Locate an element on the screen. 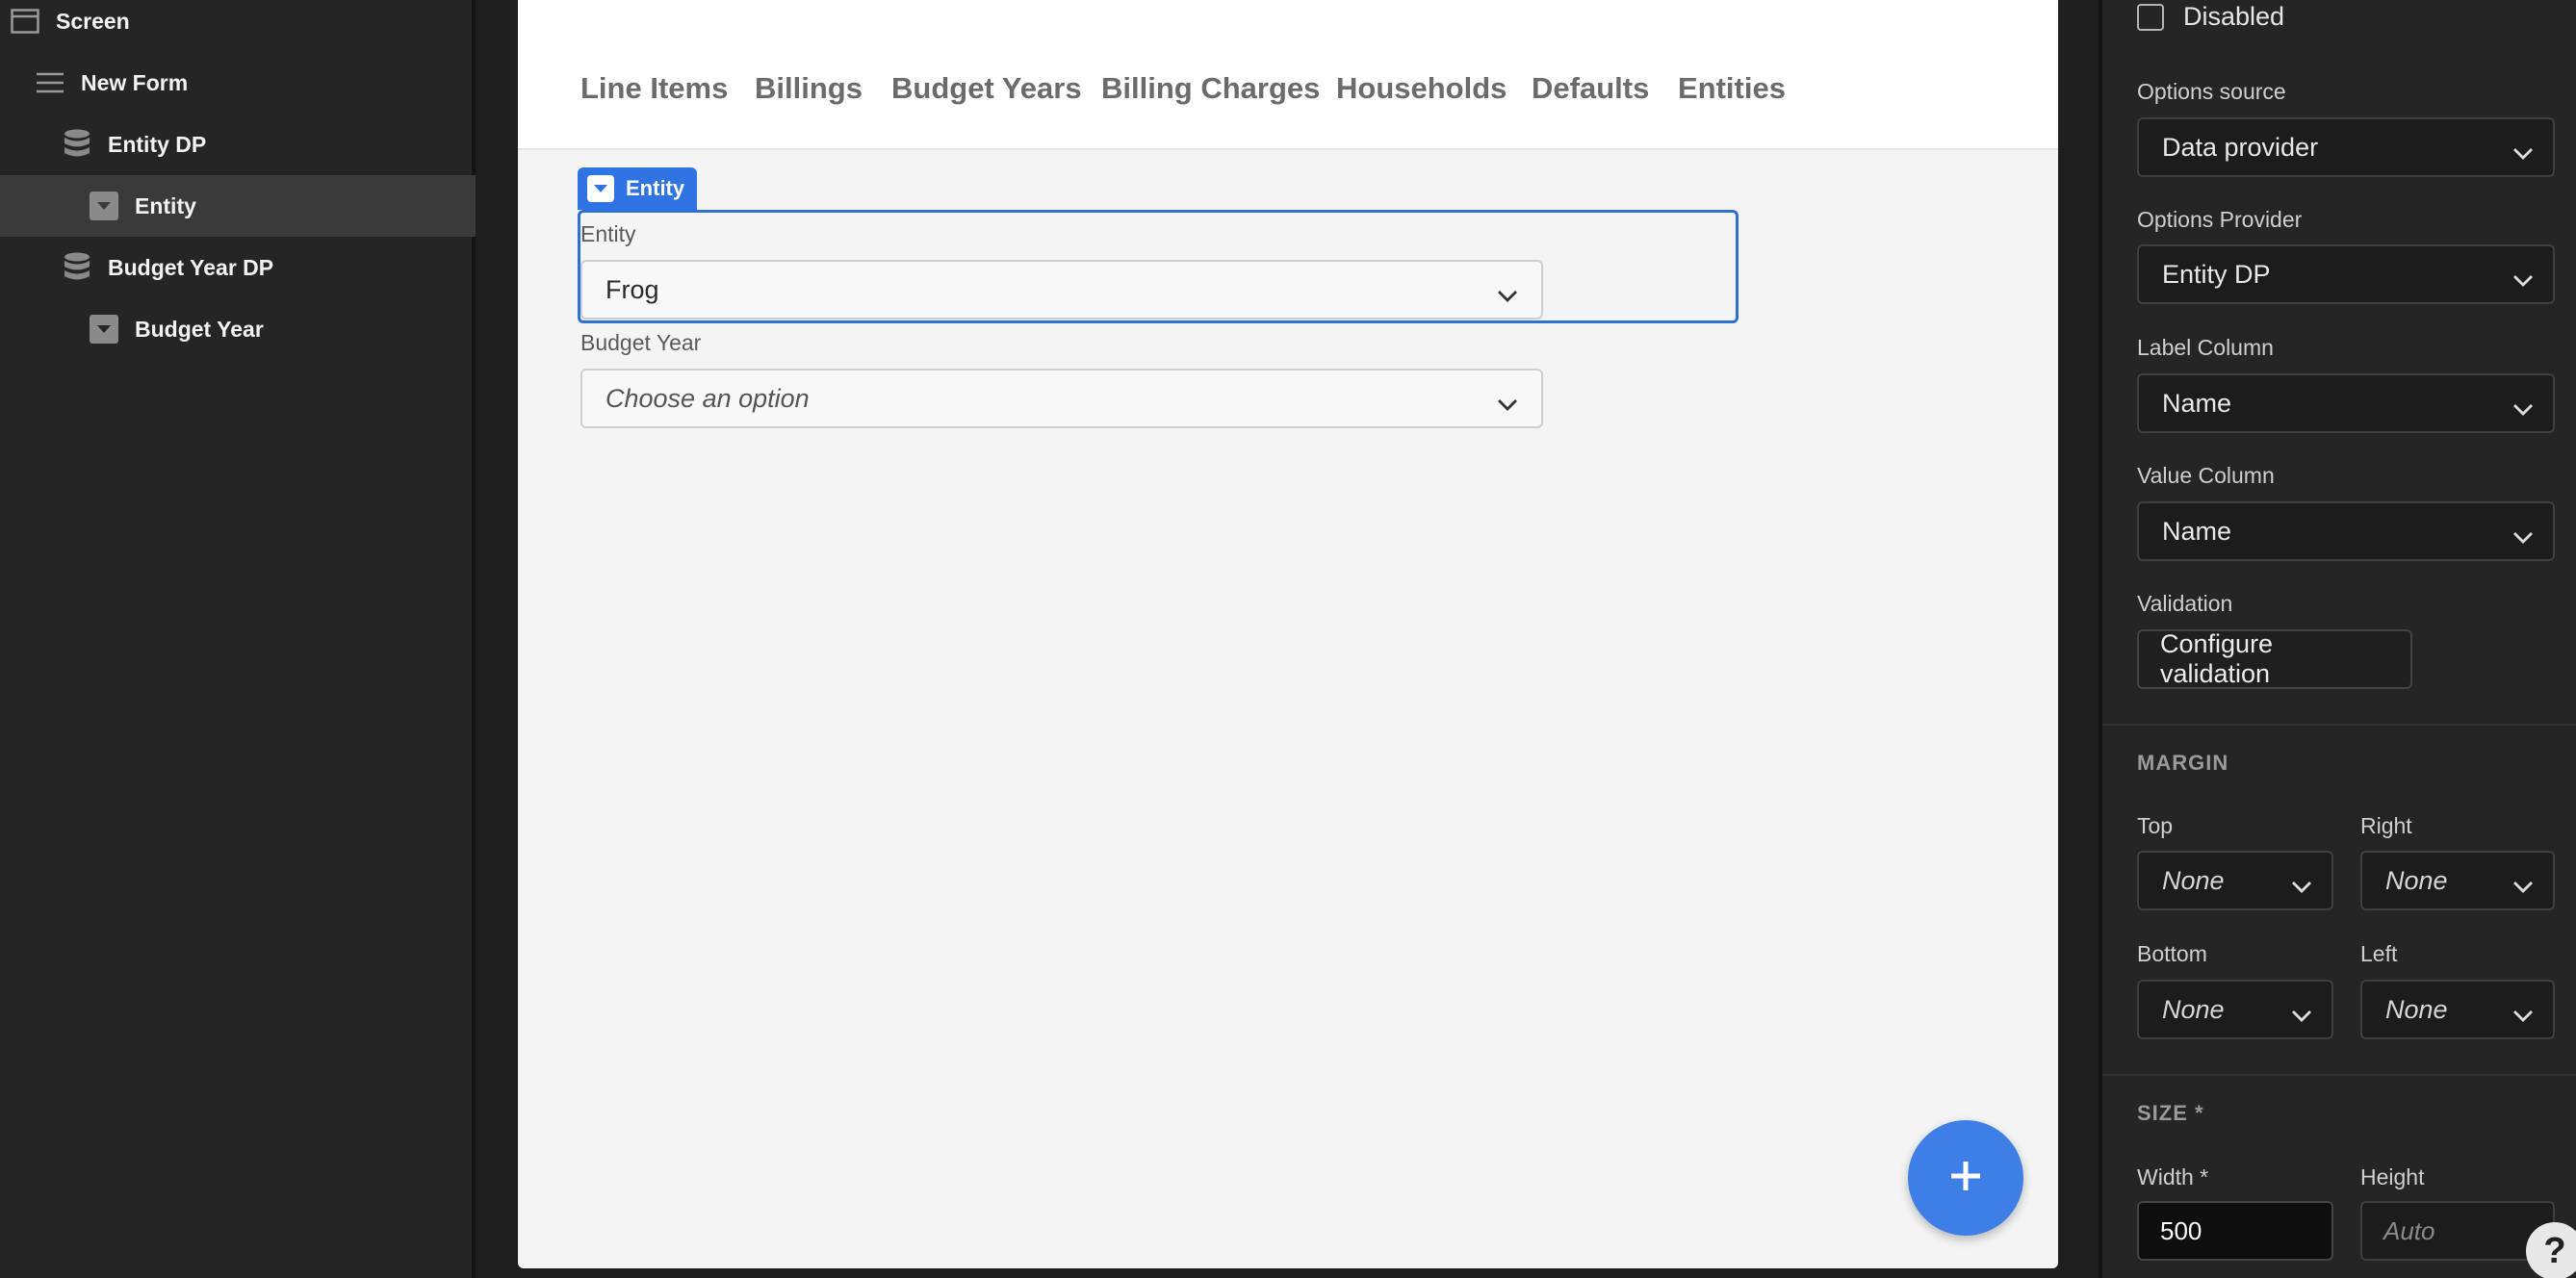 Image resolution: width=2576 pixels, height=1278 pixels. nav-link-entities: Entities is located at coordinates (1732, 88).